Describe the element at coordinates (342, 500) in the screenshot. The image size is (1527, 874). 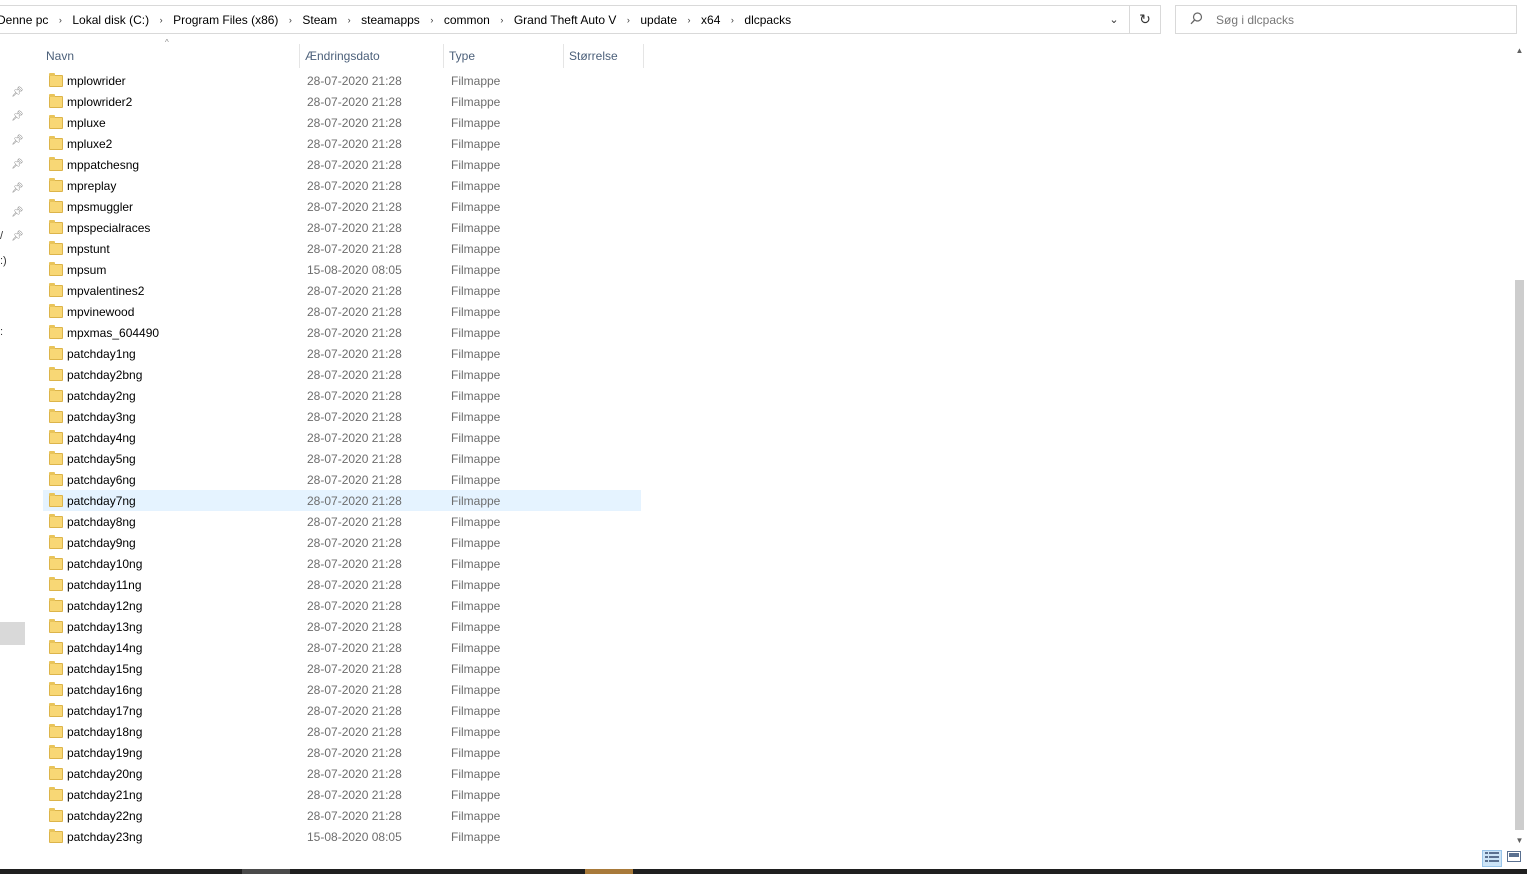
I see `file-row: patchday7ng 28-07-2020 21:28 Filmappe` at that location.